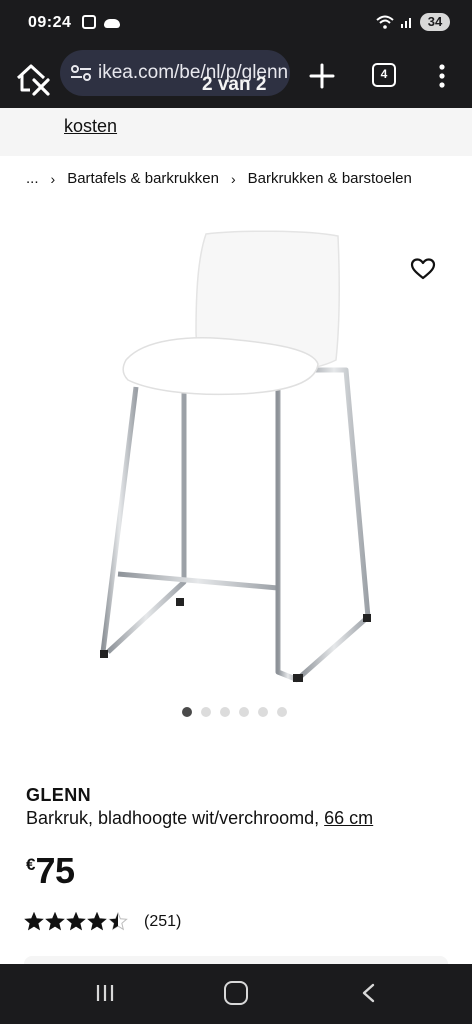 Image resolution: width=472 pixels, height=1024 pixels. I want to click on plus-icon, so click(322, 76).